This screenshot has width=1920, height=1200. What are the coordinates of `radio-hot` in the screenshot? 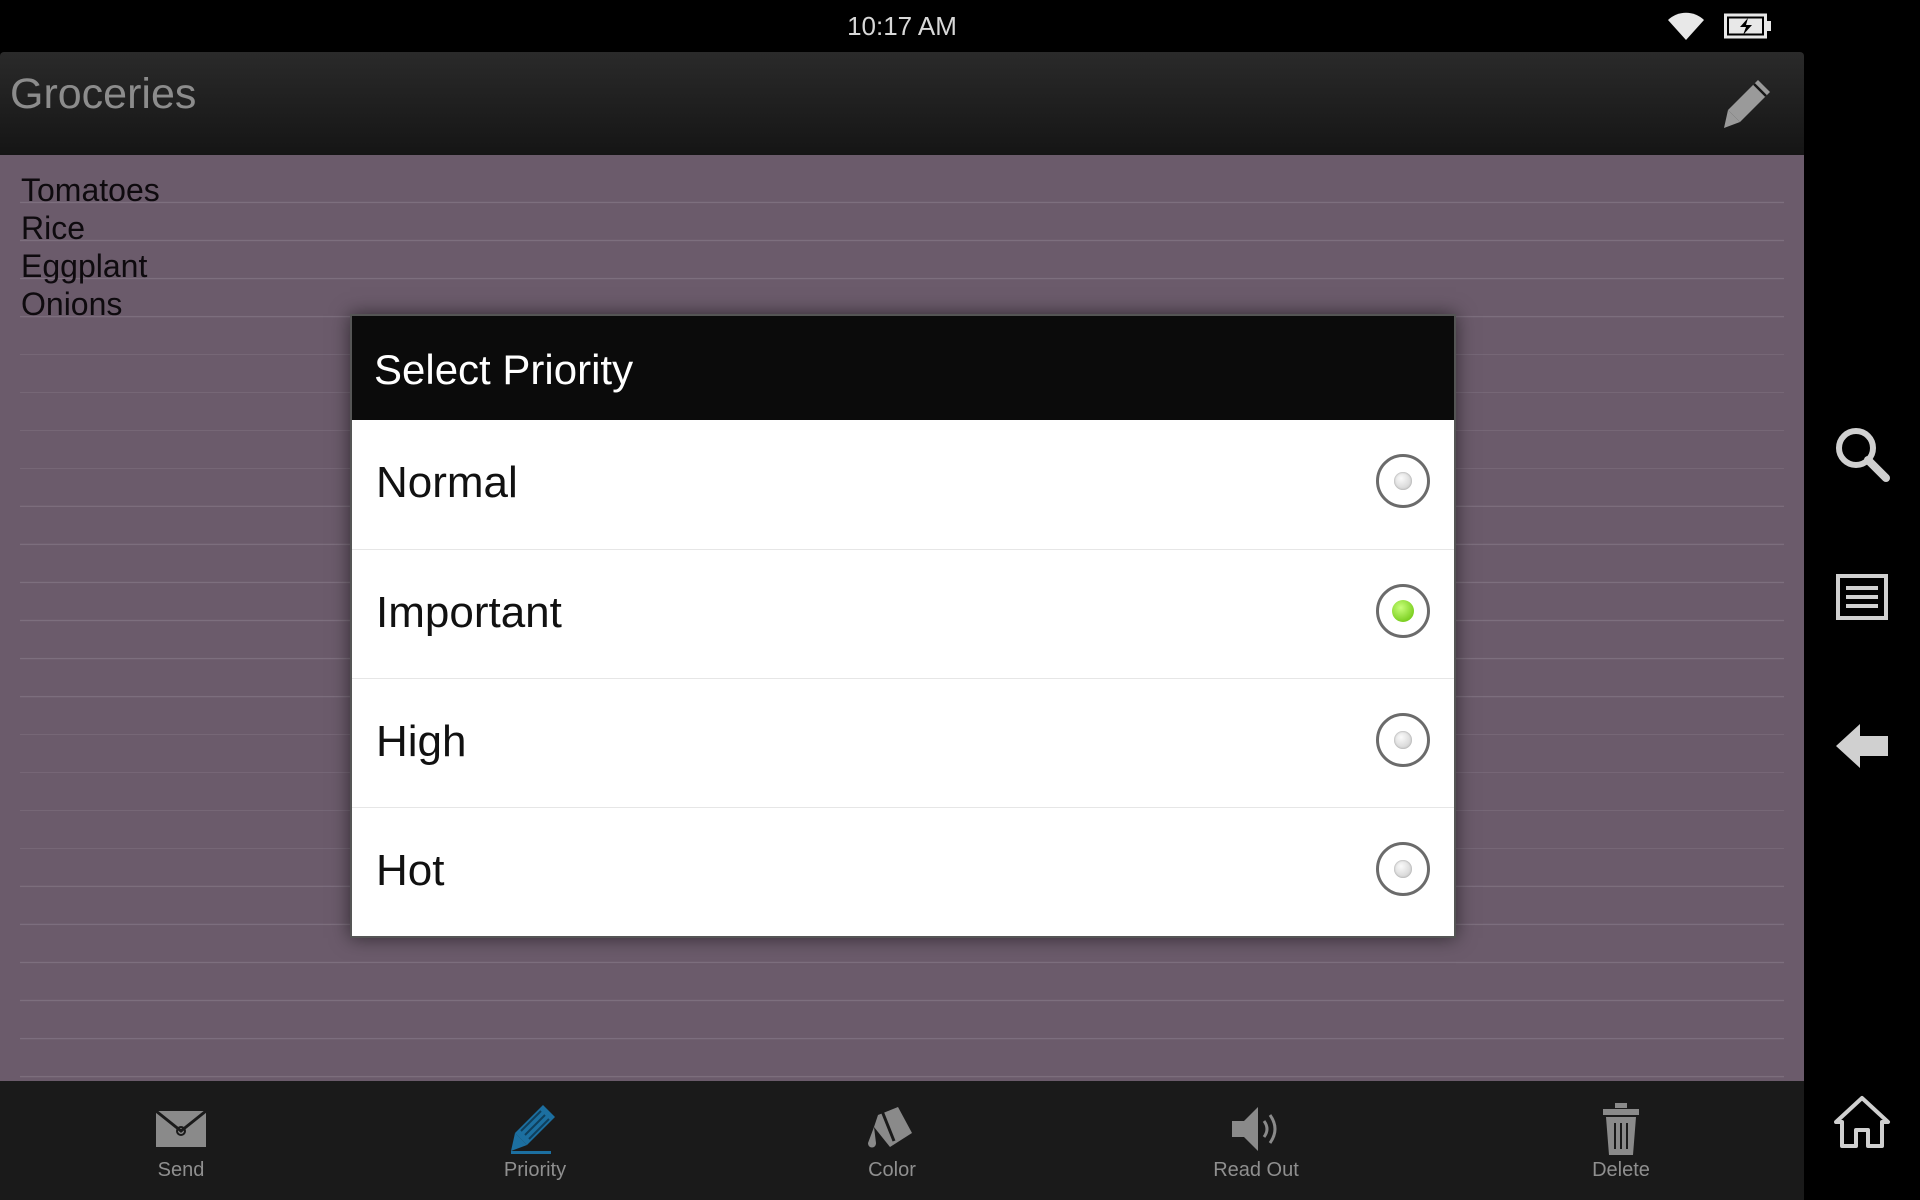 It's located at (1403, 869).